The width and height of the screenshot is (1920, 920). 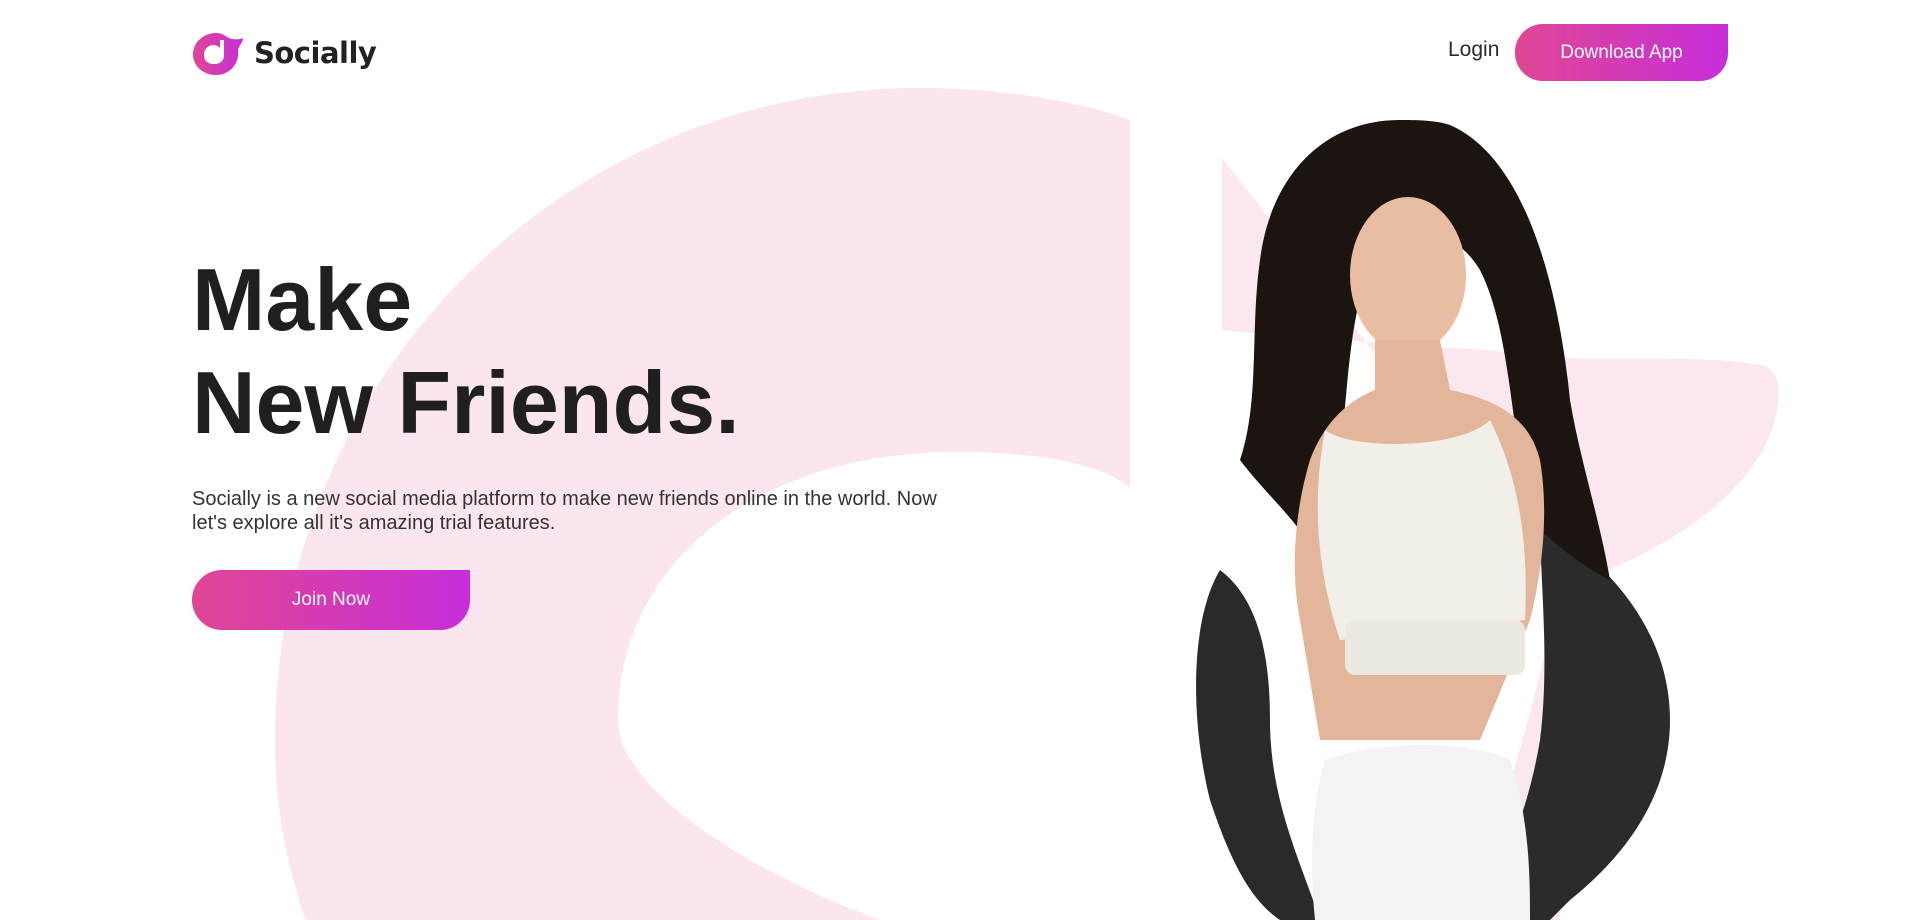 What do you see at coordinates (1473, 50) in the screenshot?
I see `login-link: Login` at bounding box center [1473, 50].